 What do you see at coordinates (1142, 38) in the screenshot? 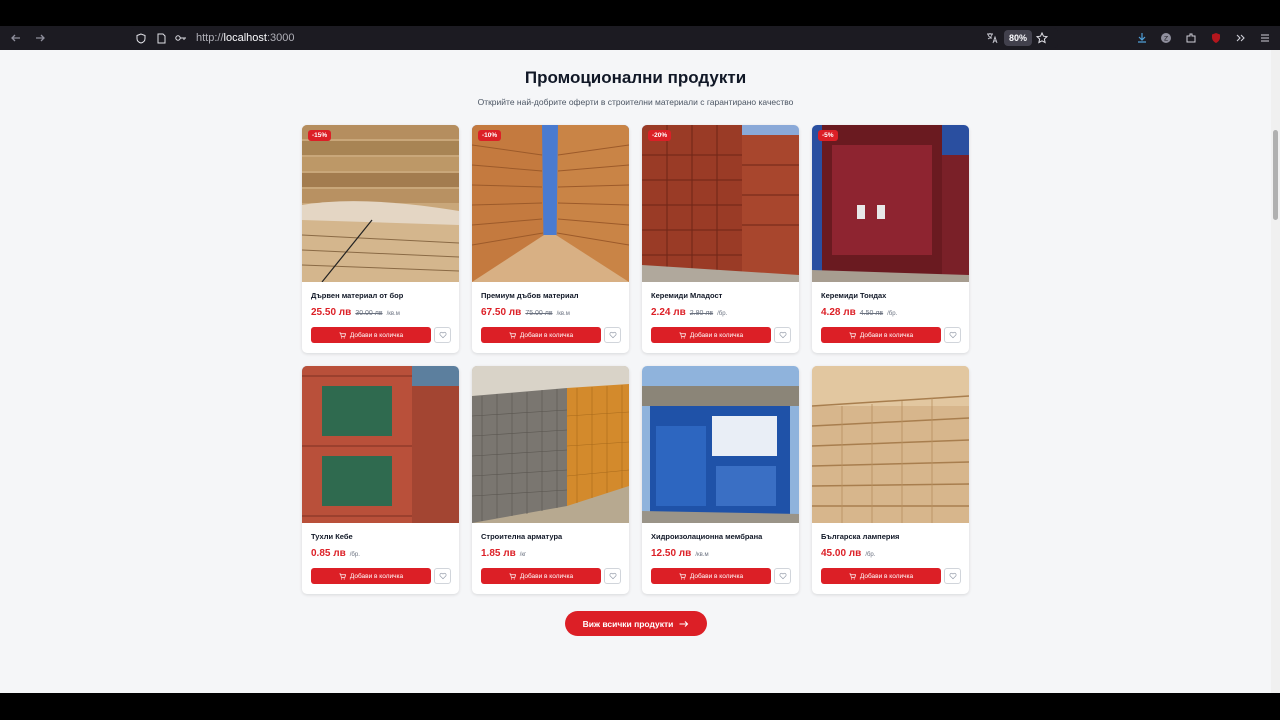
I see `download-icon` at bounding box center [1142, 38].